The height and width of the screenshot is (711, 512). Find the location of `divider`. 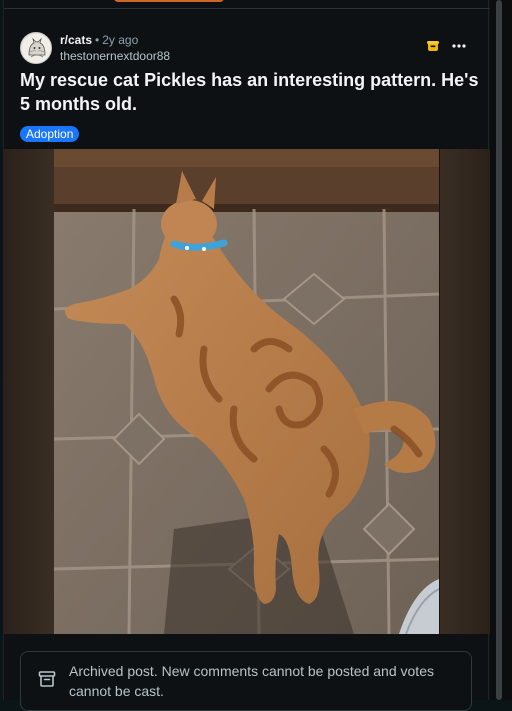

divider is located at coordinates (247, 8).